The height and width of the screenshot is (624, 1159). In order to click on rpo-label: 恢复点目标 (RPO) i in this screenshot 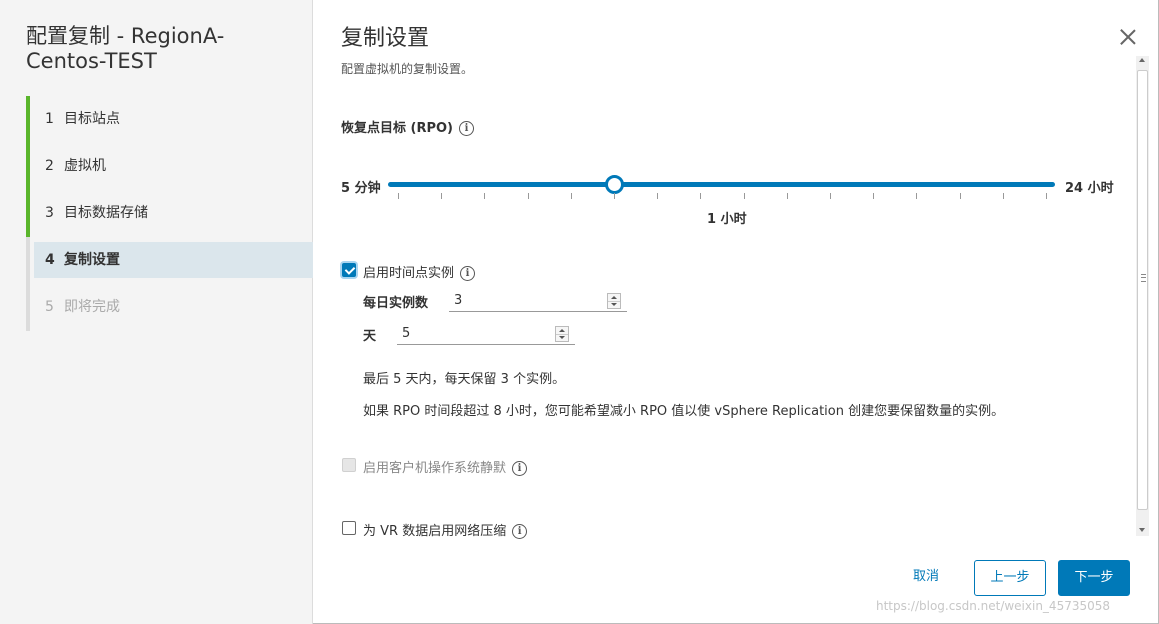, I will do `click(407, 126)`.